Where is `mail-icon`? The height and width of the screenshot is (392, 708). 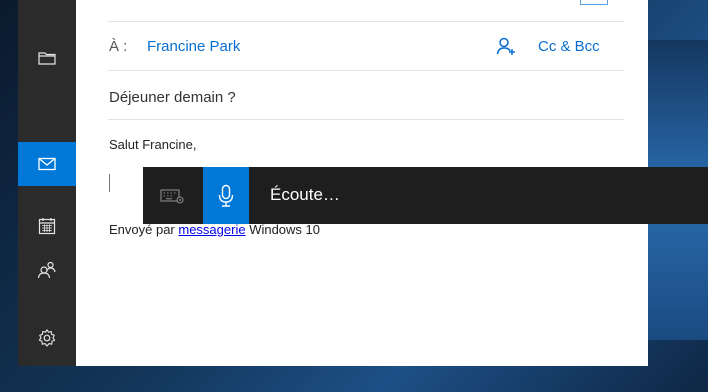
mail-icon is located at coordinates (47, 164).